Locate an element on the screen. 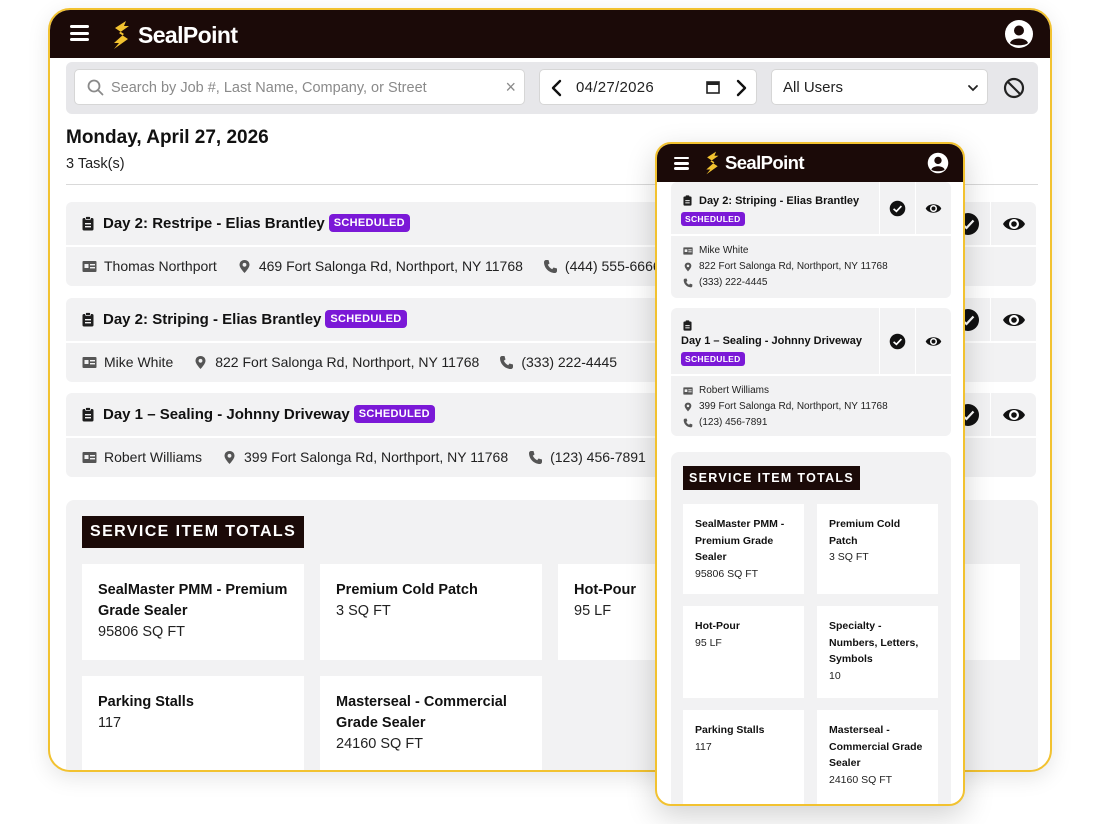 The height and width of the screenshot is (824, 1100). total-item-name: Hot-Pour is located at coordinates (717, 626).